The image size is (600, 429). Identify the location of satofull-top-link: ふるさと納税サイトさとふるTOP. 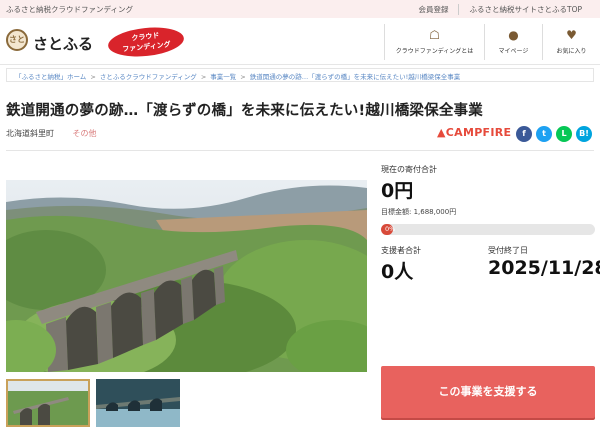
(525, 9).